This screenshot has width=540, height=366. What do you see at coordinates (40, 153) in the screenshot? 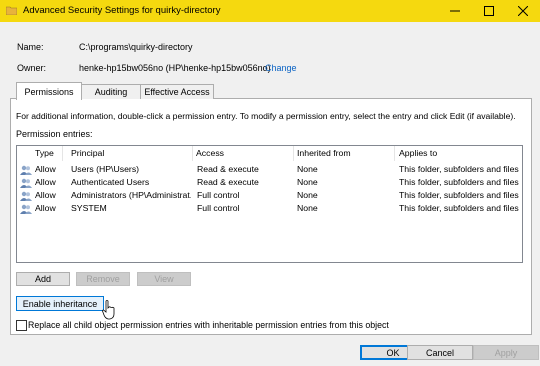
I see `column-header-type: Type` at bounding box center [40, 153].